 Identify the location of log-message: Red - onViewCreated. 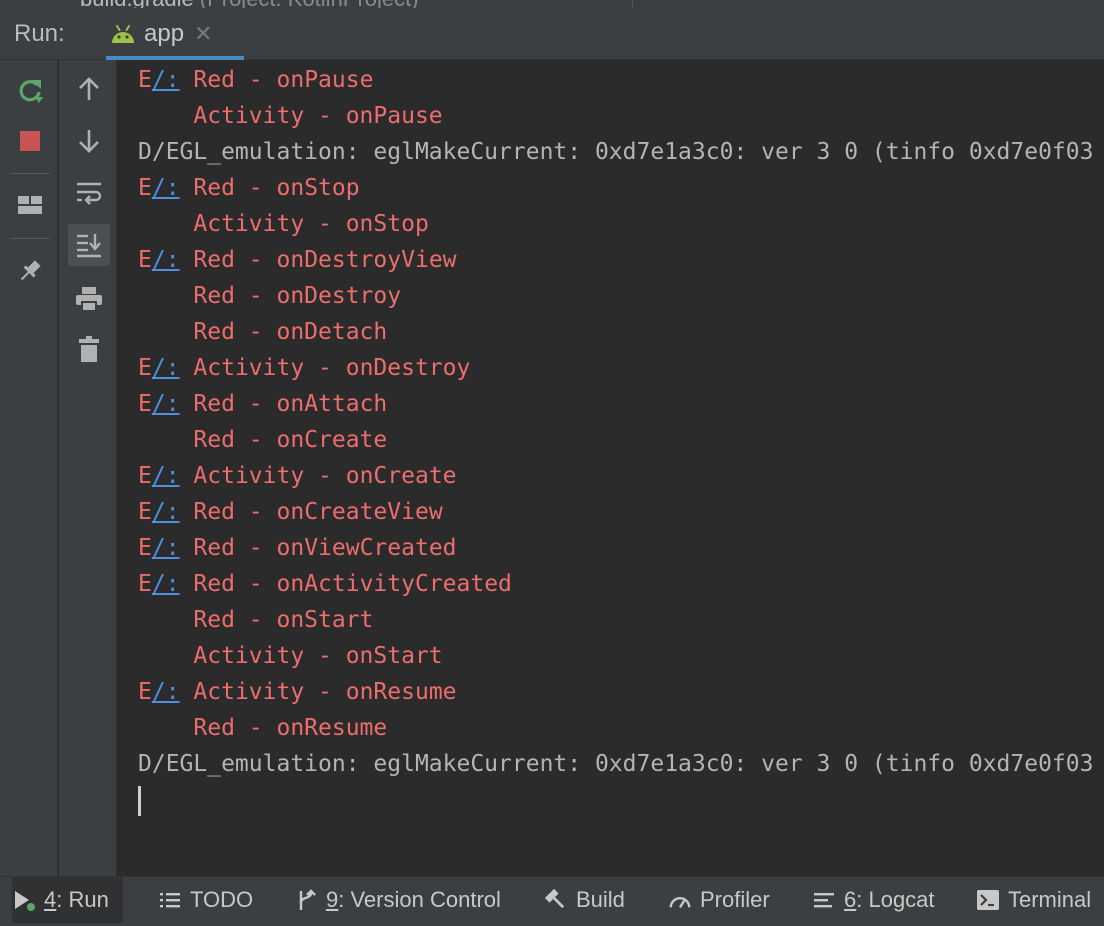
(325, 548).